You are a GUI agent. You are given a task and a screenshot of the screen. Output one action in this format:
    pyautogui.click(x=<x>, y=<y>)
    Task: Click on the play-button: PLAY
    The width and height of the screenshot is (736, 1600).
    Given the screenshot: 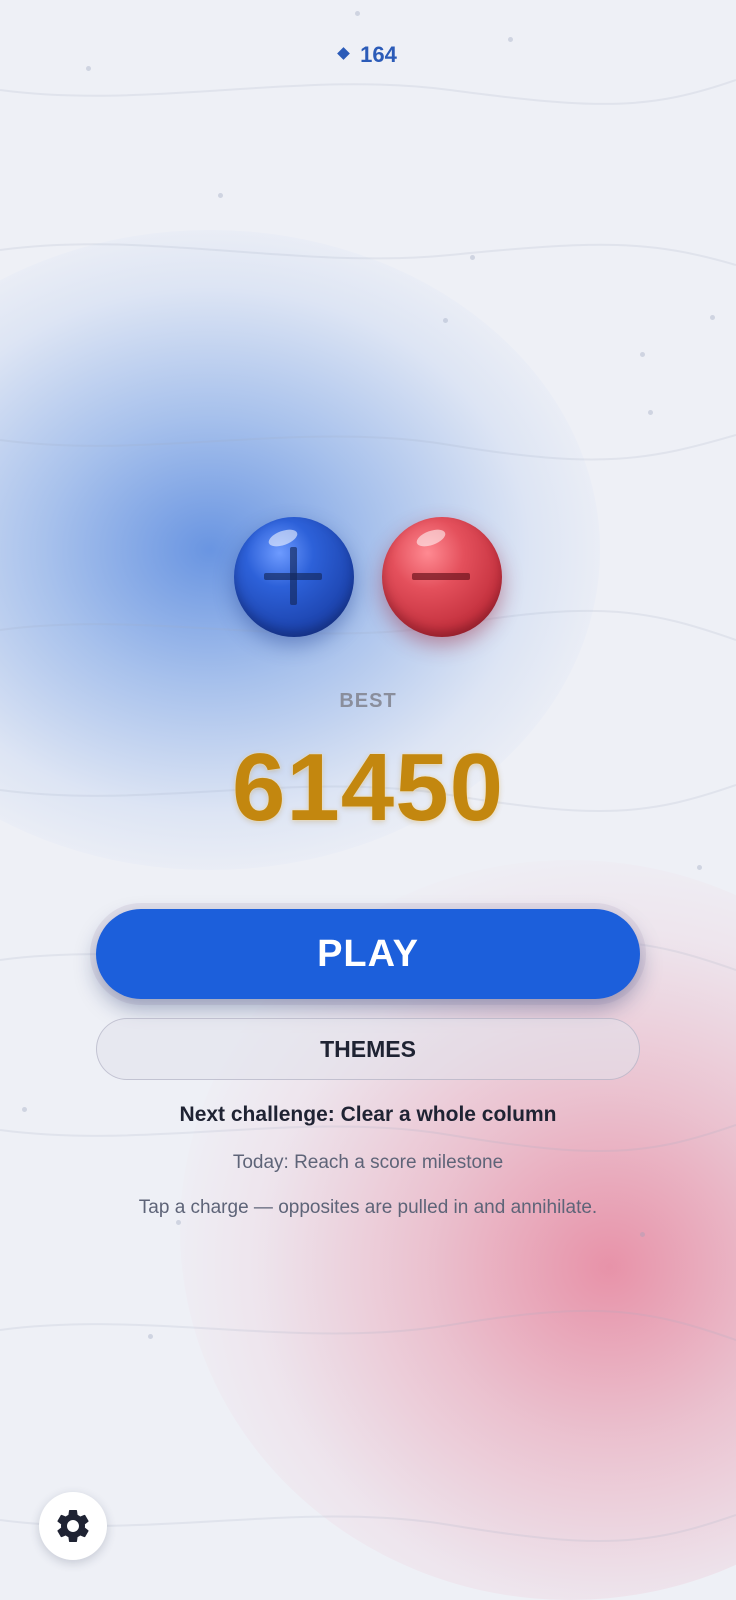 What is the action you would take?
    pyautogui.click(x=368, y=954)
    